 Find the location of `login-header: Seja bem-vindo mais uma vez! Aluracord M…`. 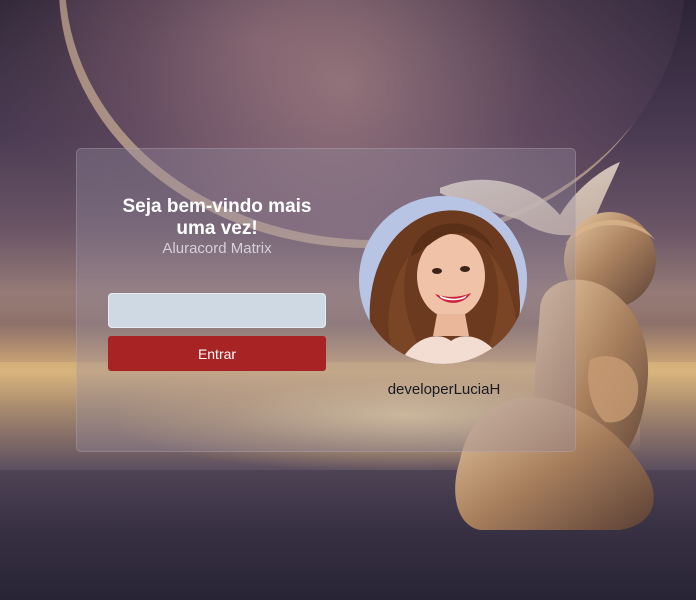

login-header: Seja bem-vindo mais uma vez! Aluracord M… is located at coordinates (217, 227).